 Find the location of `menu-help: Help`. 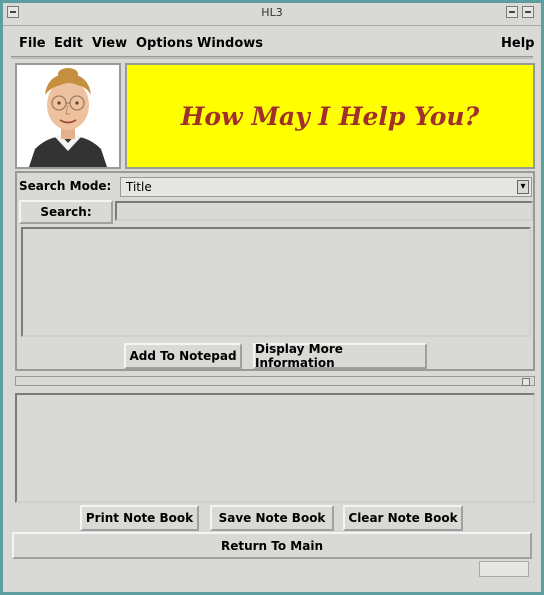

menu-help: Help is located at coordinates (517, 43).